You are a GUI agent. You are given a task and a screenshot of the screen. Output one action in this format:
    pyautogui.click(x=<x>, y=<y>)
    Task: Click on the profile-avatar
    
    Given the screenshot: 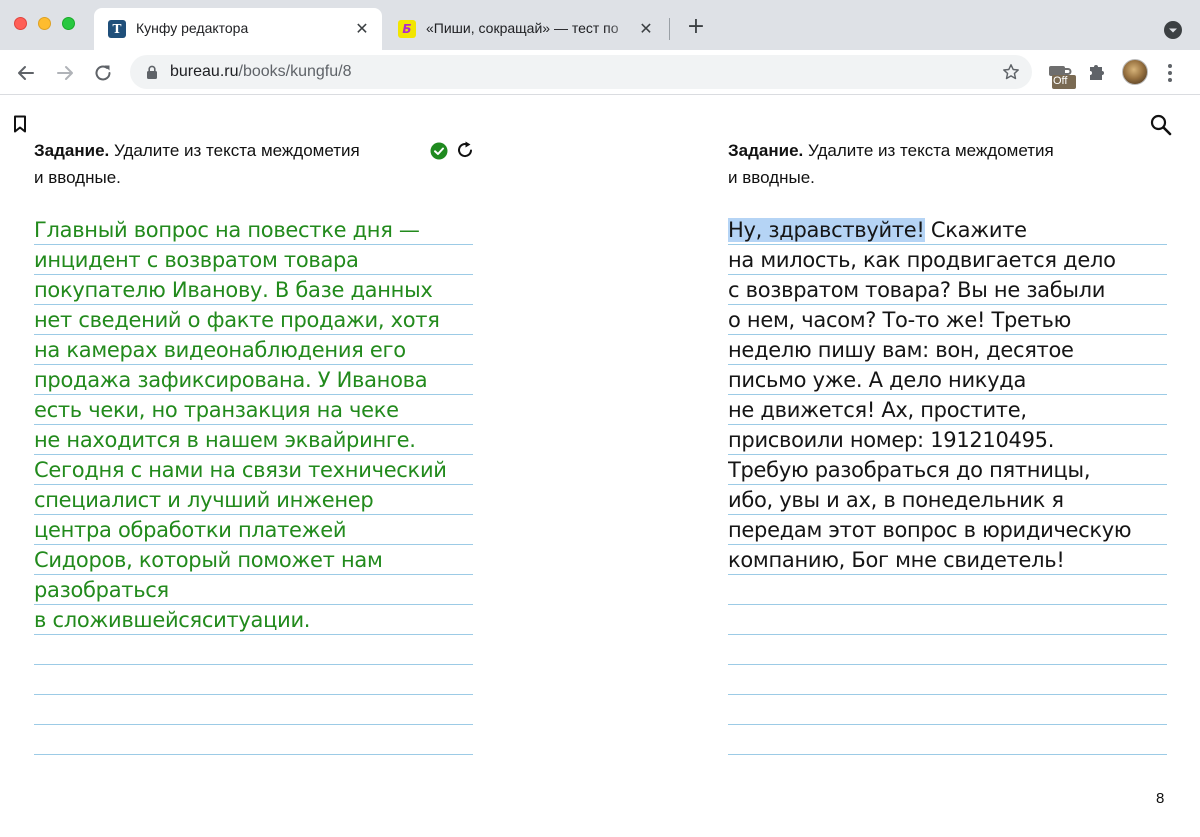 What is the action you would take?
    pyautogui.click(x=1135, y=72)
    